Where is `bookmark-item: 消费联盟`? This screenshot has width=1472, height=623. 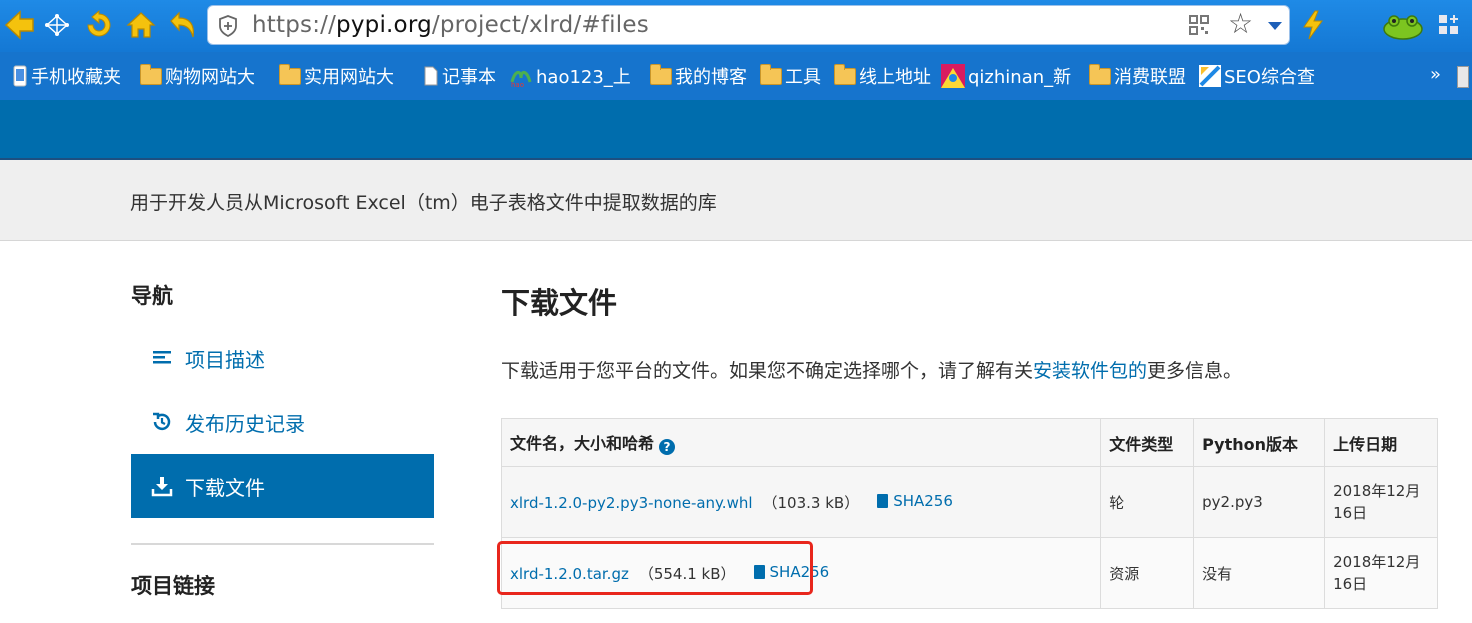
bookmark-item: 消费联盟 is located at coordinates (1137, 75).